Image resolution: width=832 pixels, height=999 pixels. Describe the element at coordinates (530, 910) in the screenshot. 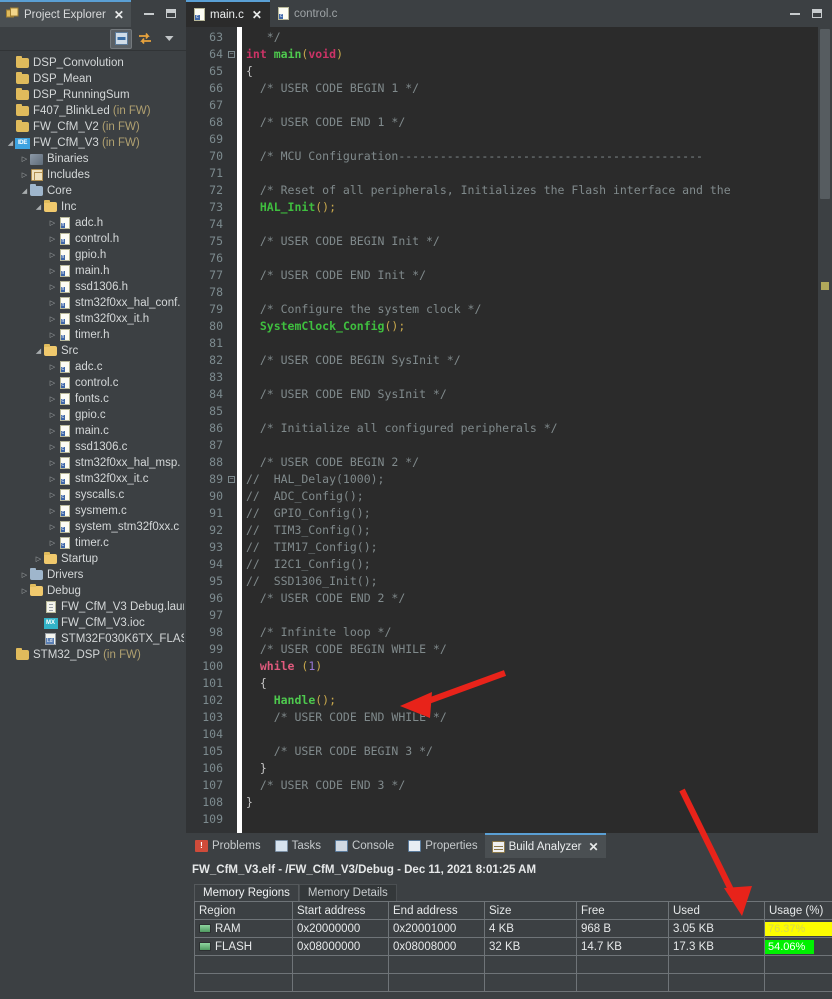

I see `column-header: Size` at that location.